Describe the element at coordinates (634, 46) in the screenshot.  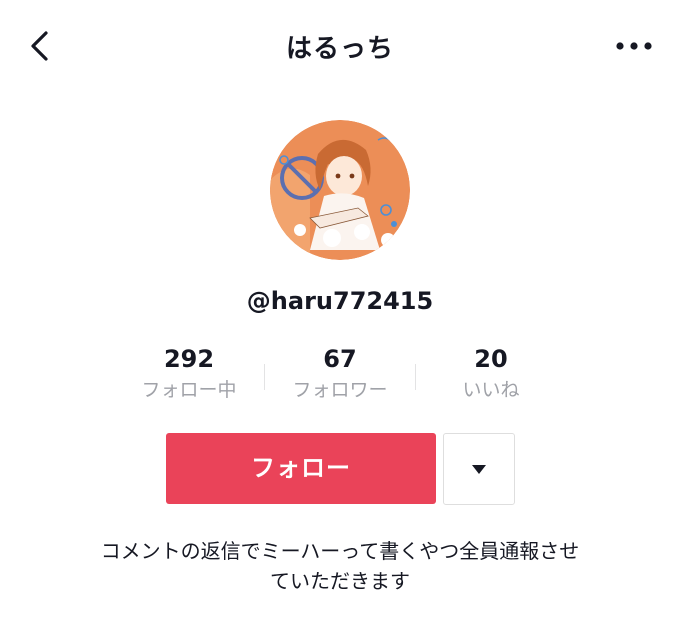
I see `more-options-icon` at that location.